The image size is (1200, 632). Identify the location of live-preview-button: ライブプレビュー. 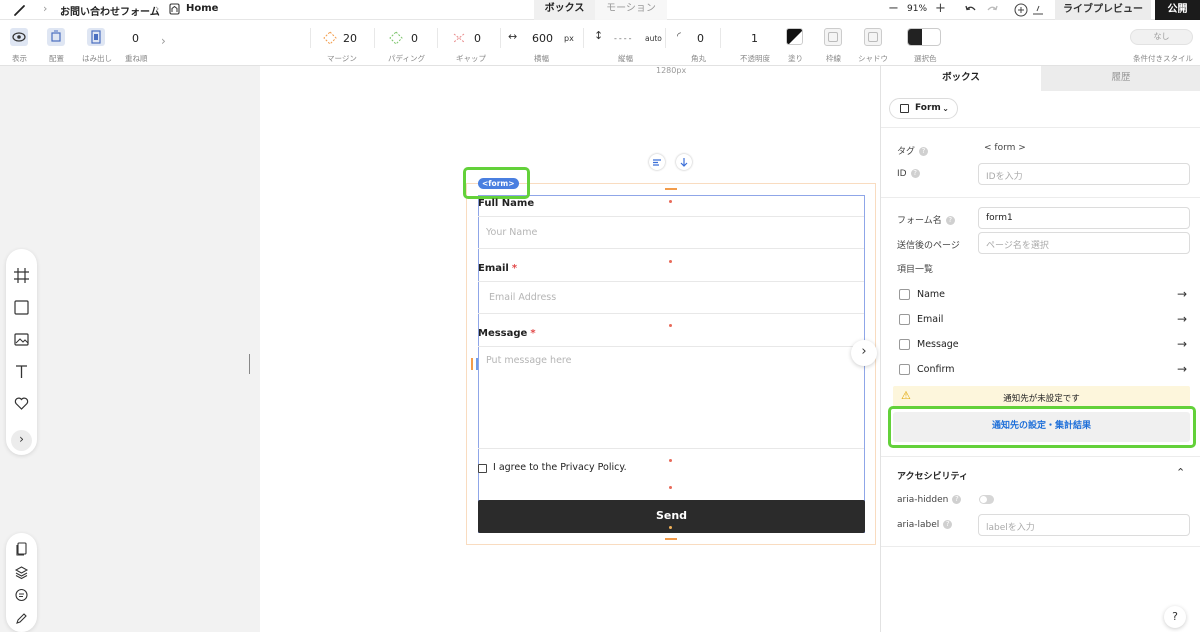
(1103, 10).